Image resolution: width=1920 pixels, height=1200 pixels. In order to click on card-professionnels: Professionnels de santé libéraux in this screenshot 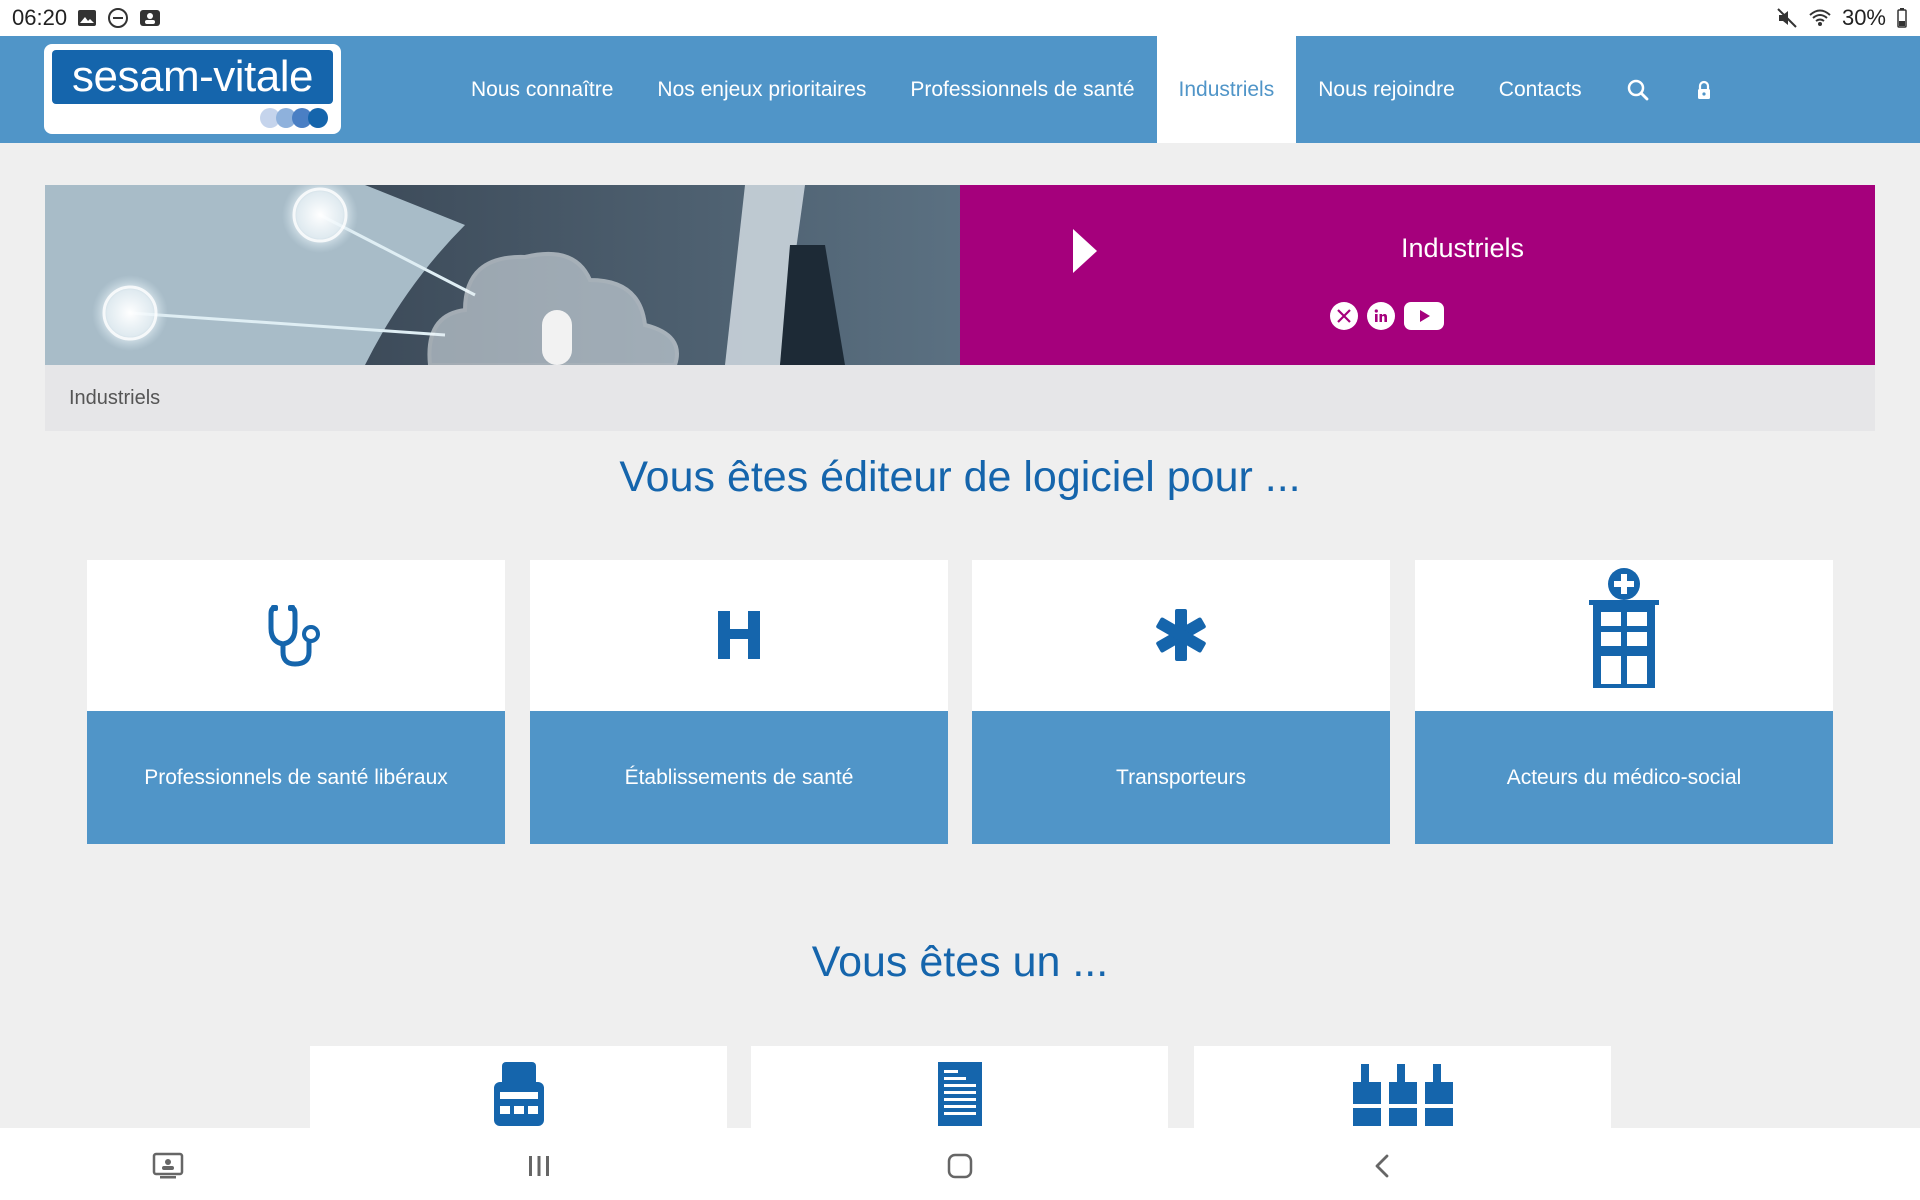, I will do `click(296, 702)`.